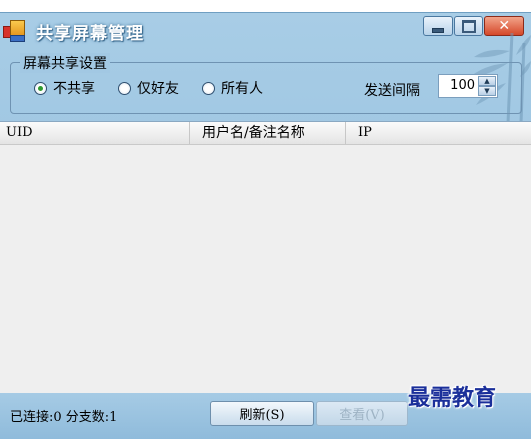  What do you see at coordinates (438, 26) in the screenshot?
I see `minimize-button` at bounding box center [438, 26].